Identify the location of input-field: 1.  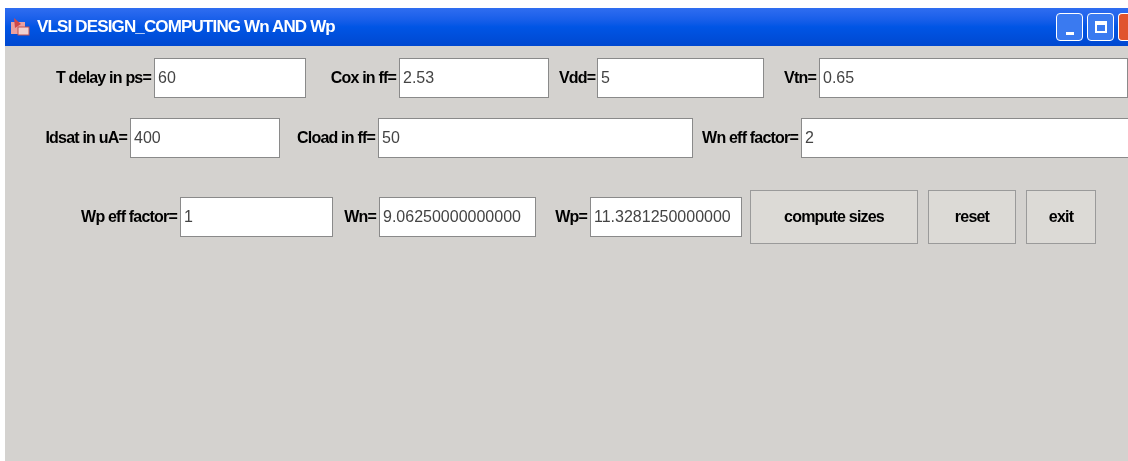
(256, 217).